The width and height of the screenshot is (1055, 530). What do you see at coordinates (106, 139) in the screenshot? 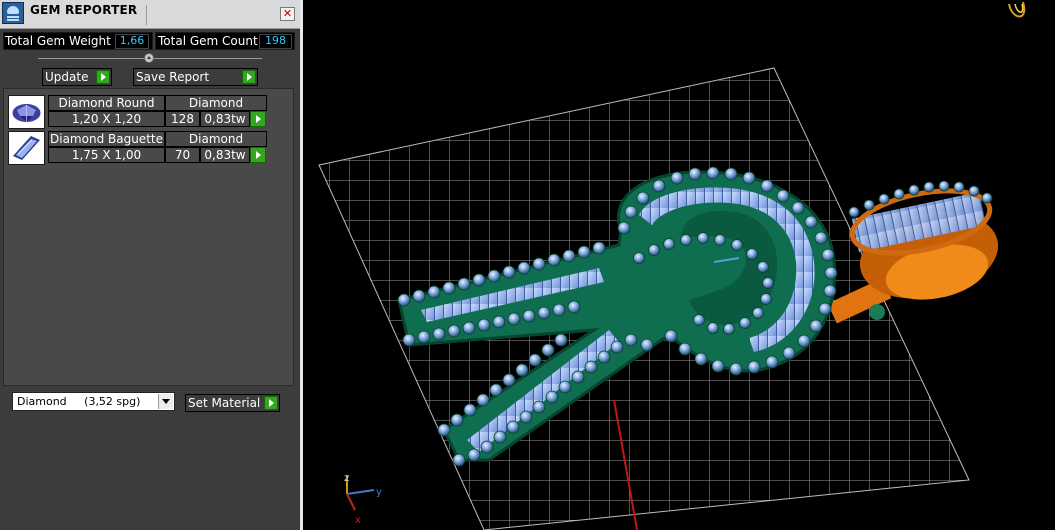
I see `gem-name: Diamond Baguette` at bounding box center [106, 139].